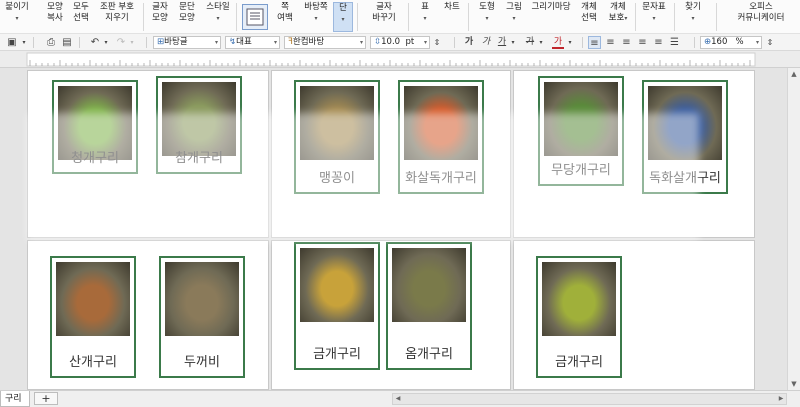 Image resolution: width=800 pixels, height=407 pixels. I want to click on picture-button: 그림 ▾, so click(514, 17).